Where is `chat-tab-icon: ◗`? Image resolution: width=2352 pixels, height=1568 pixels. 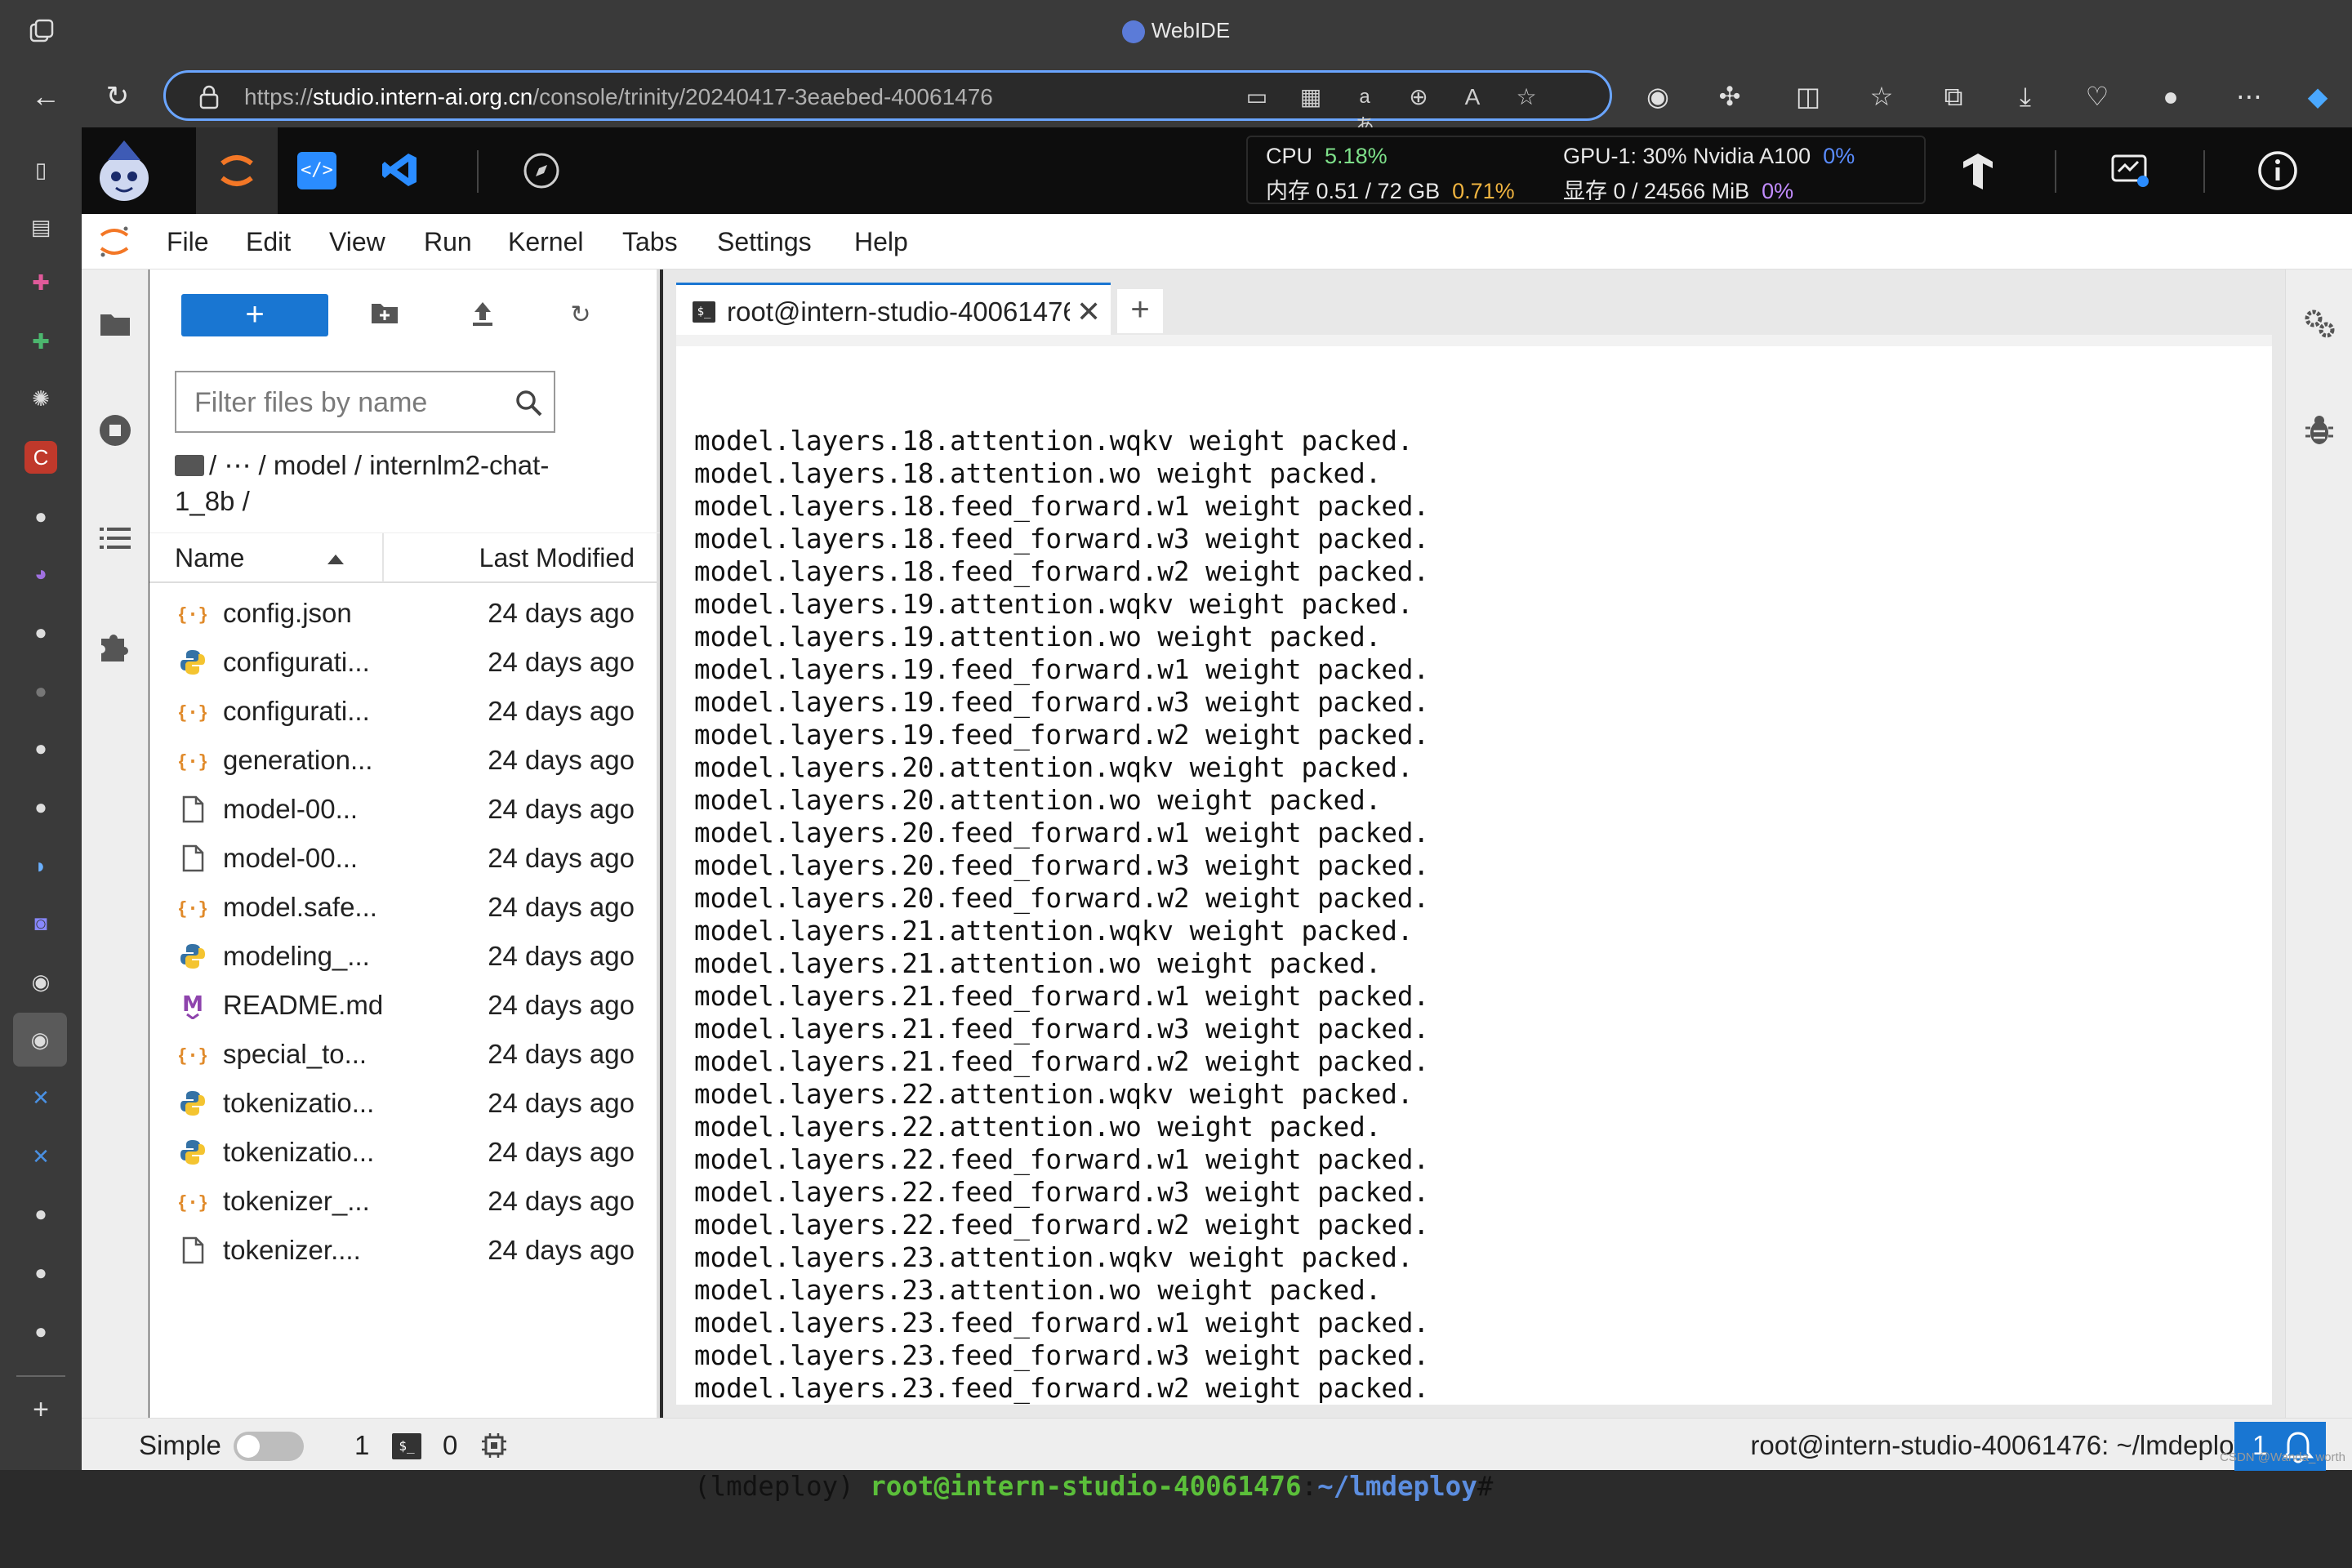 chat-tab-icon: ◗ is located at coordinates (40, 865).